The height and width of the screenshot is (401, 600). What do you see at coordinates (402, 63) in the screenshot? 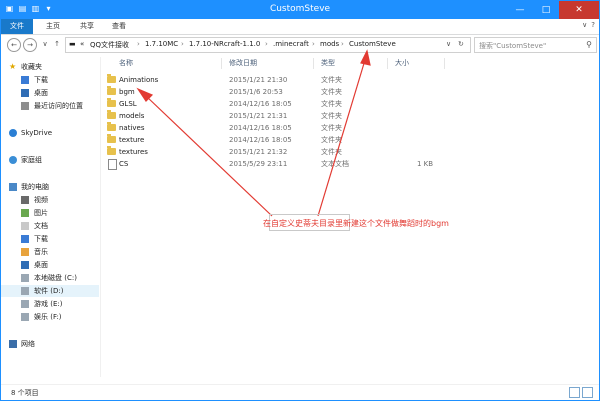
I see `column-header-size: 大小` at bounding box center [402, 63].